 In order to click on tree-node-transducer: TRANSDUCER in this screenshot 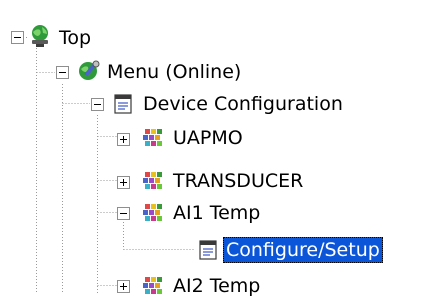, I will do `click(160, 181)`.